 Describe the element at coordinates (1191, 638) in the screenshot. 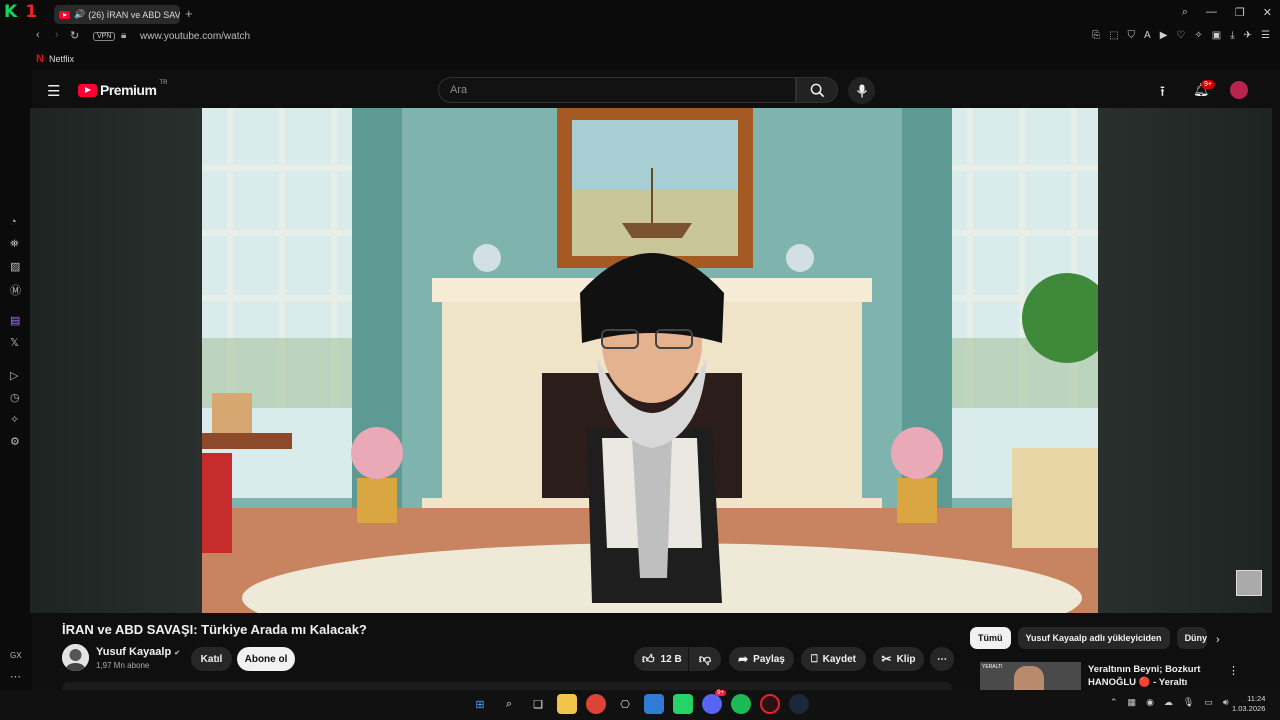

I see `chip-world: Dünya` at that location.